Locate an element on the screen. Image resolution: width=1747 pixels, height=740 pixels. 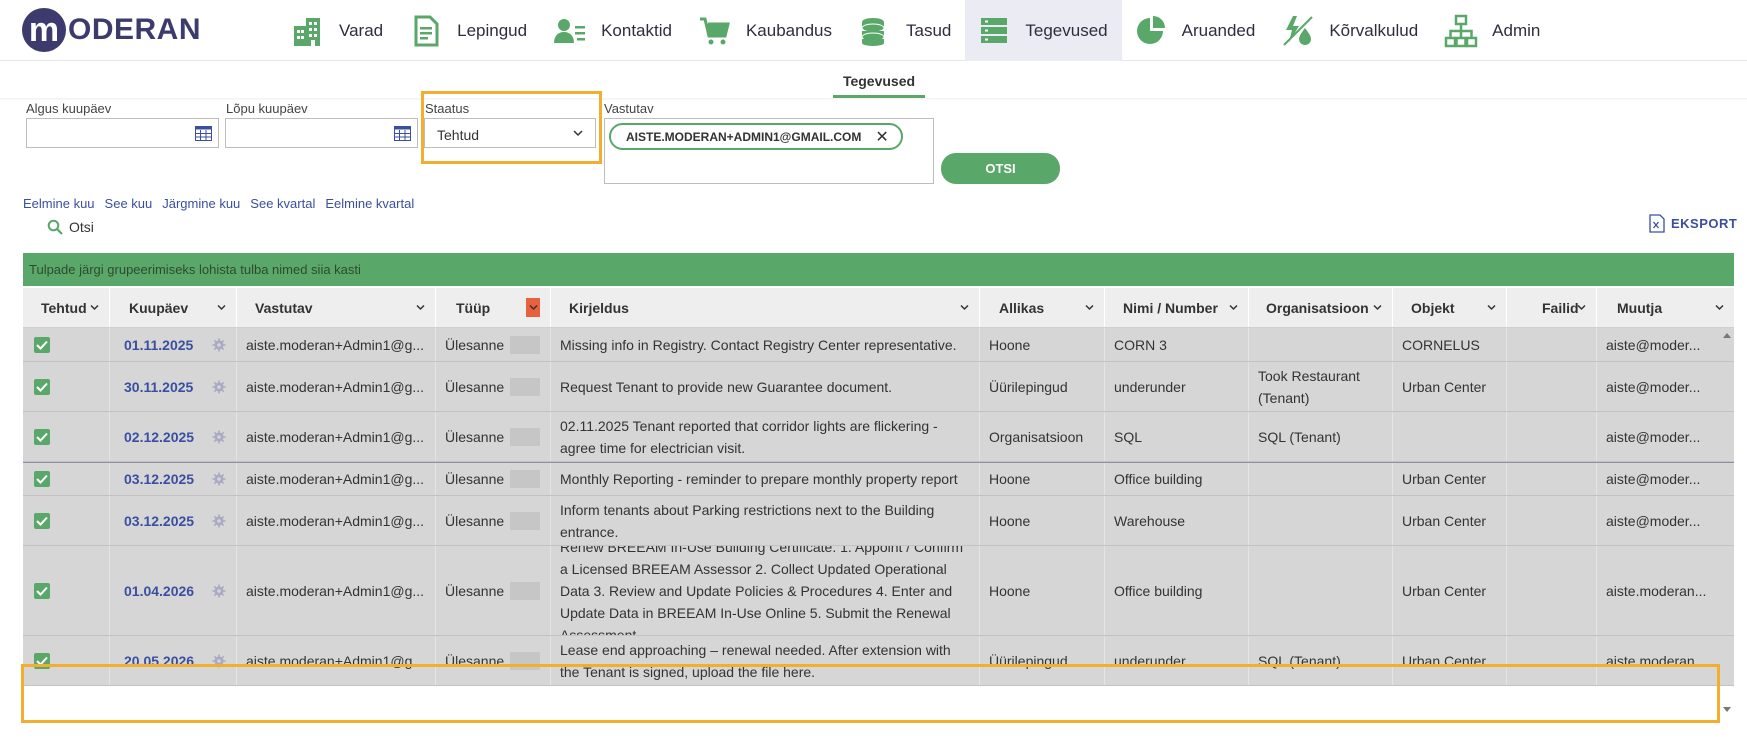
date-cell: 01.04.2026 is located at coordinates (173, 590).